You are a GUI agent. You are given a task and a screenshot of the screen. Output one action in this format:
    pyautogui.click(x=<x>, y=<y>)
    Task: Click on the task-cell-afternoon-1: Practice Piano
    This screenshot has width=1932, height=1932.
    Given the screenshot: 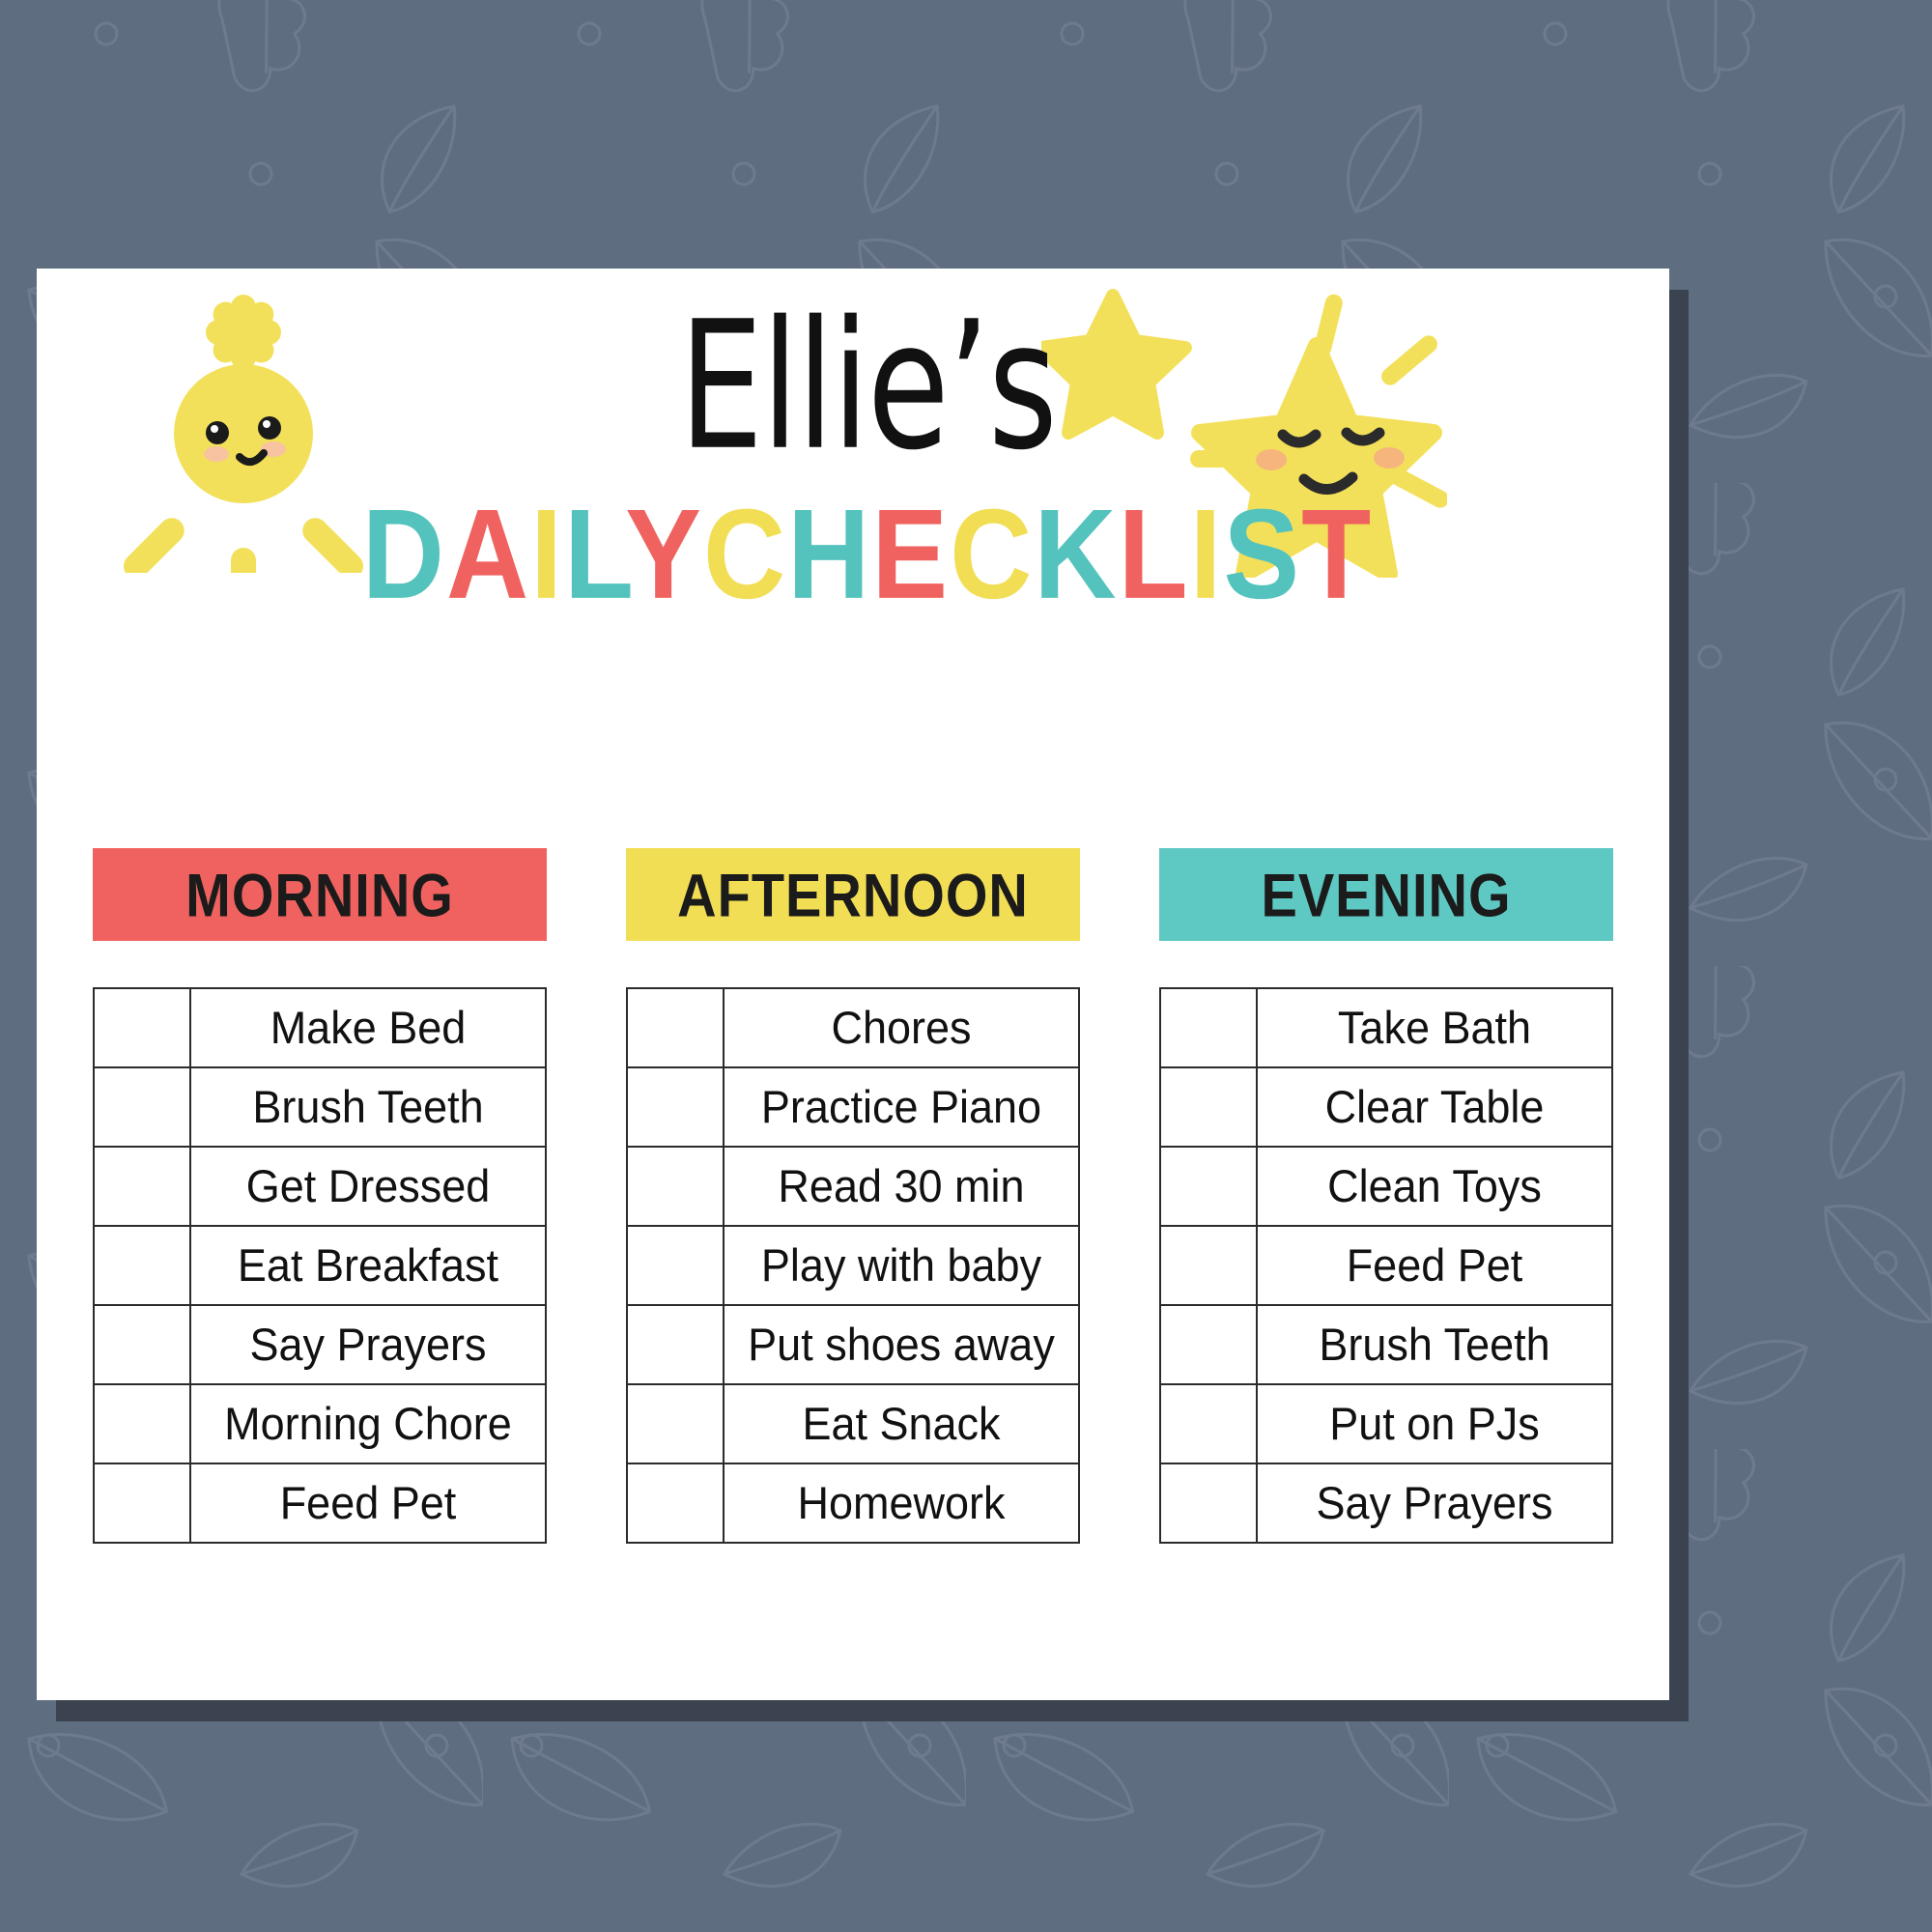 What is the action you would take?
    pyautogui.click(x=901, y=1107)
    